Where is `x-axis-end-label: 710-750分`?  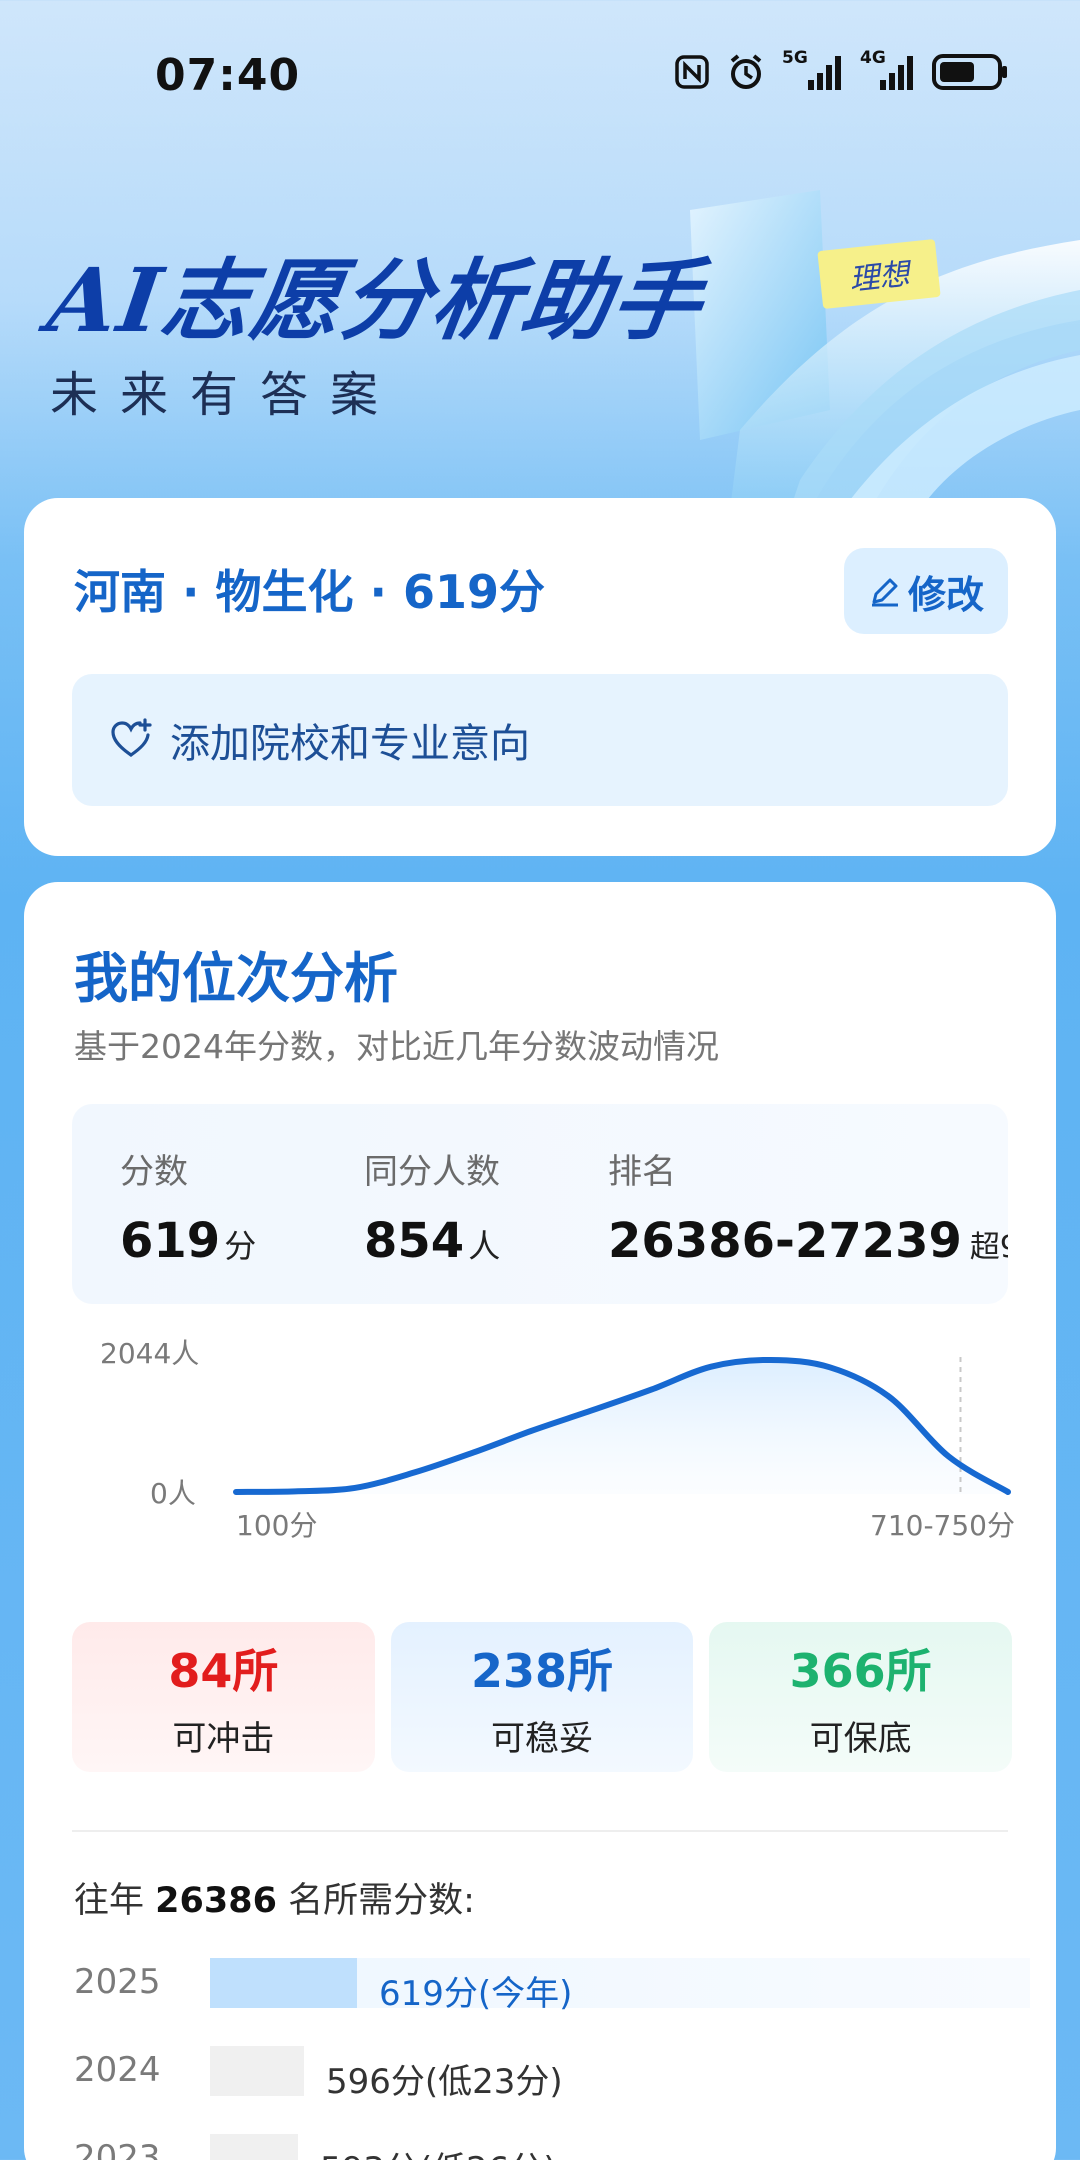
x-axis-end-label: 710-750分 is located at coordinates (942, 1525).